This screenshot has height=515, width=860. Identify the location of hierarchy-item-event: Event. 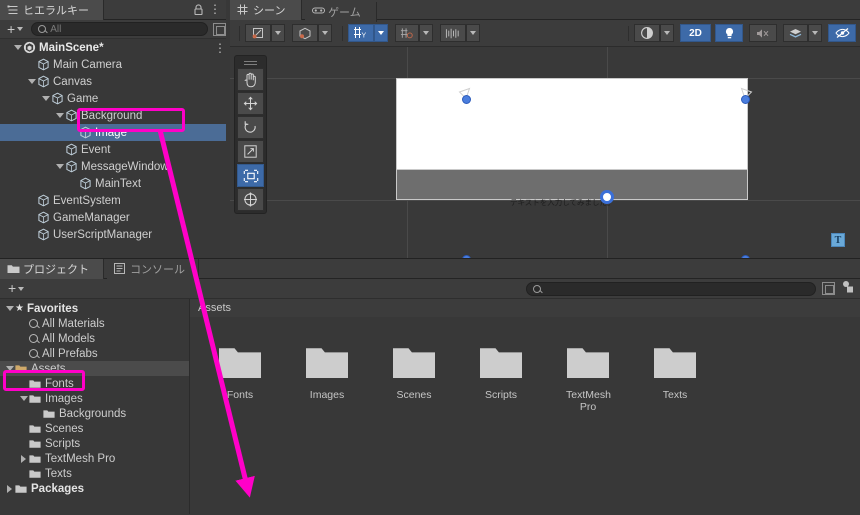
(115, 149).